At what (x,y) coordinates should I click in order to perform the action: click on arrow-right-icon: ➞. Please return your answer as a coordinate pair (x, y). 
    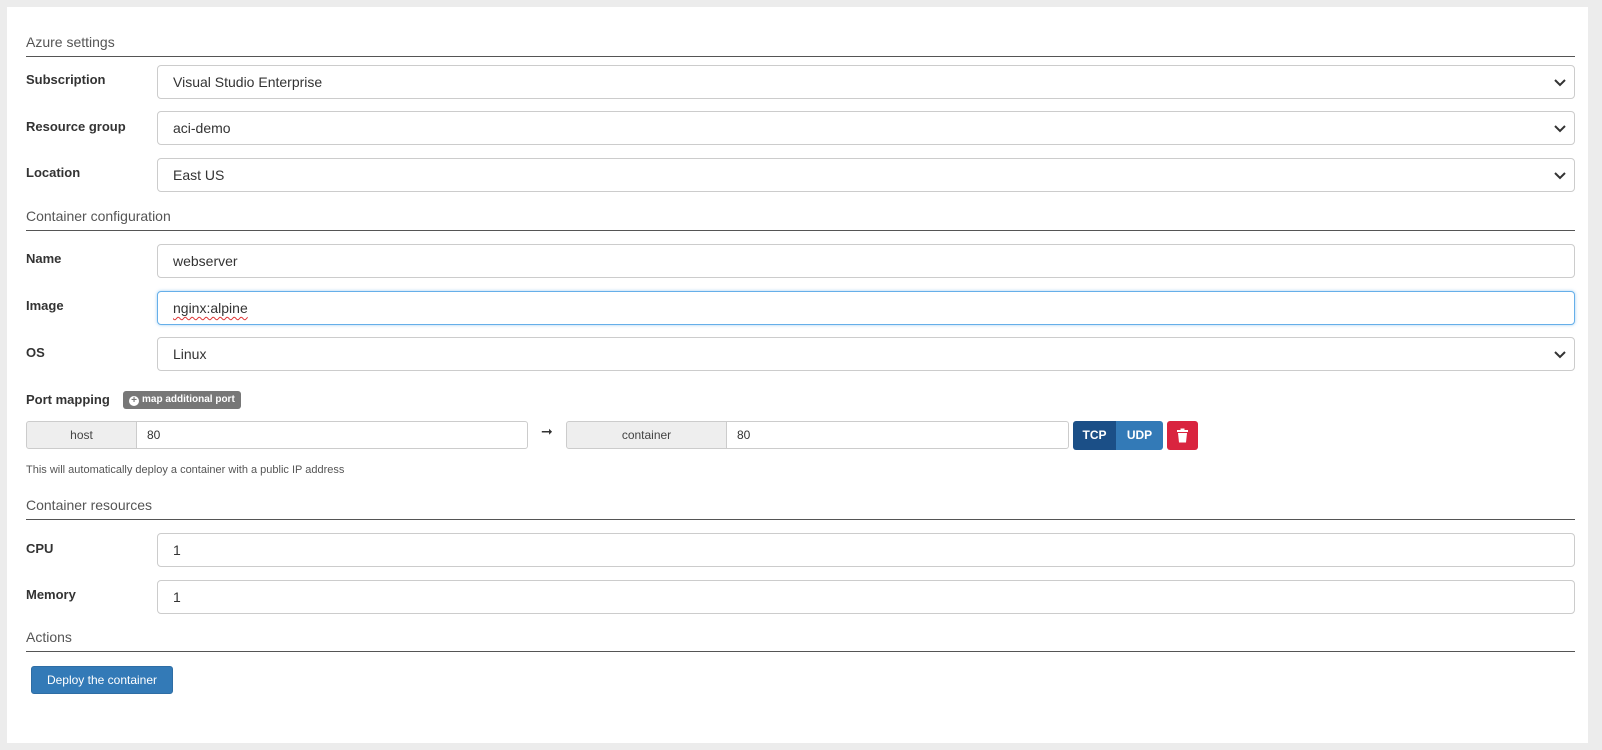
    Looking at the image, I should click on (547, 431).